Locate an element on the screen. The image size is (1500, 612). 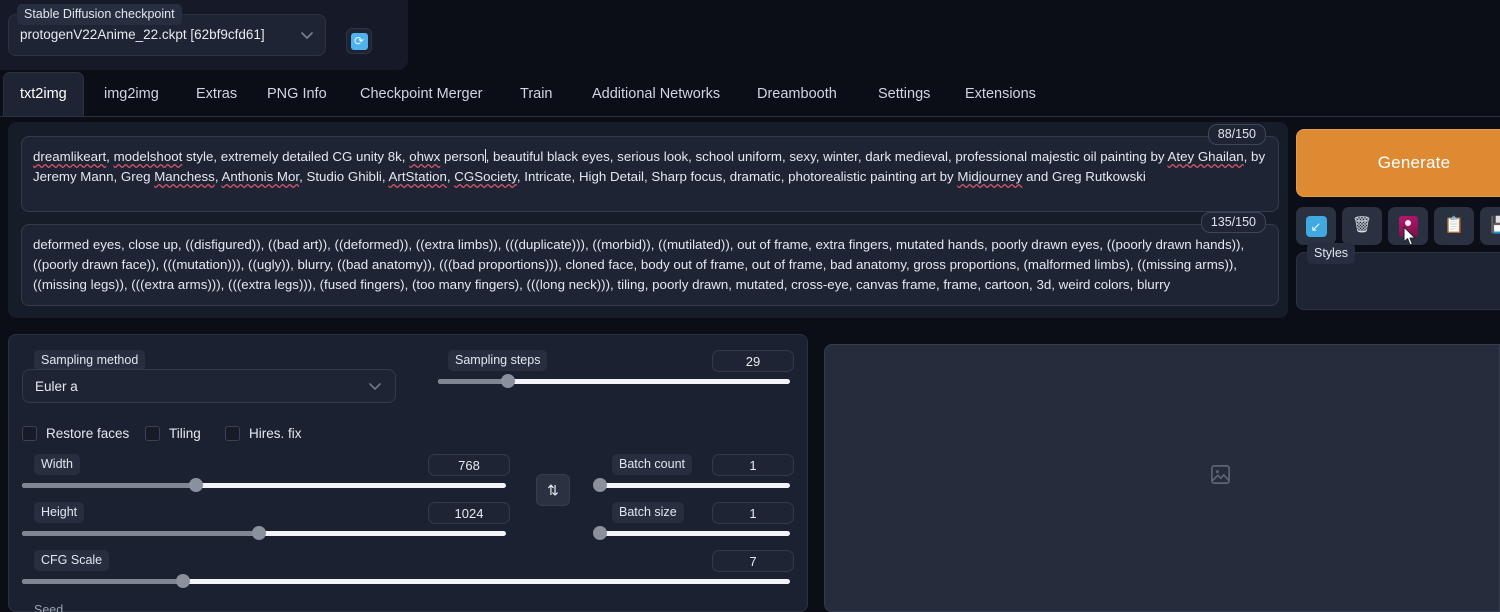
height-label: Height is located at coordinates (59, 512).